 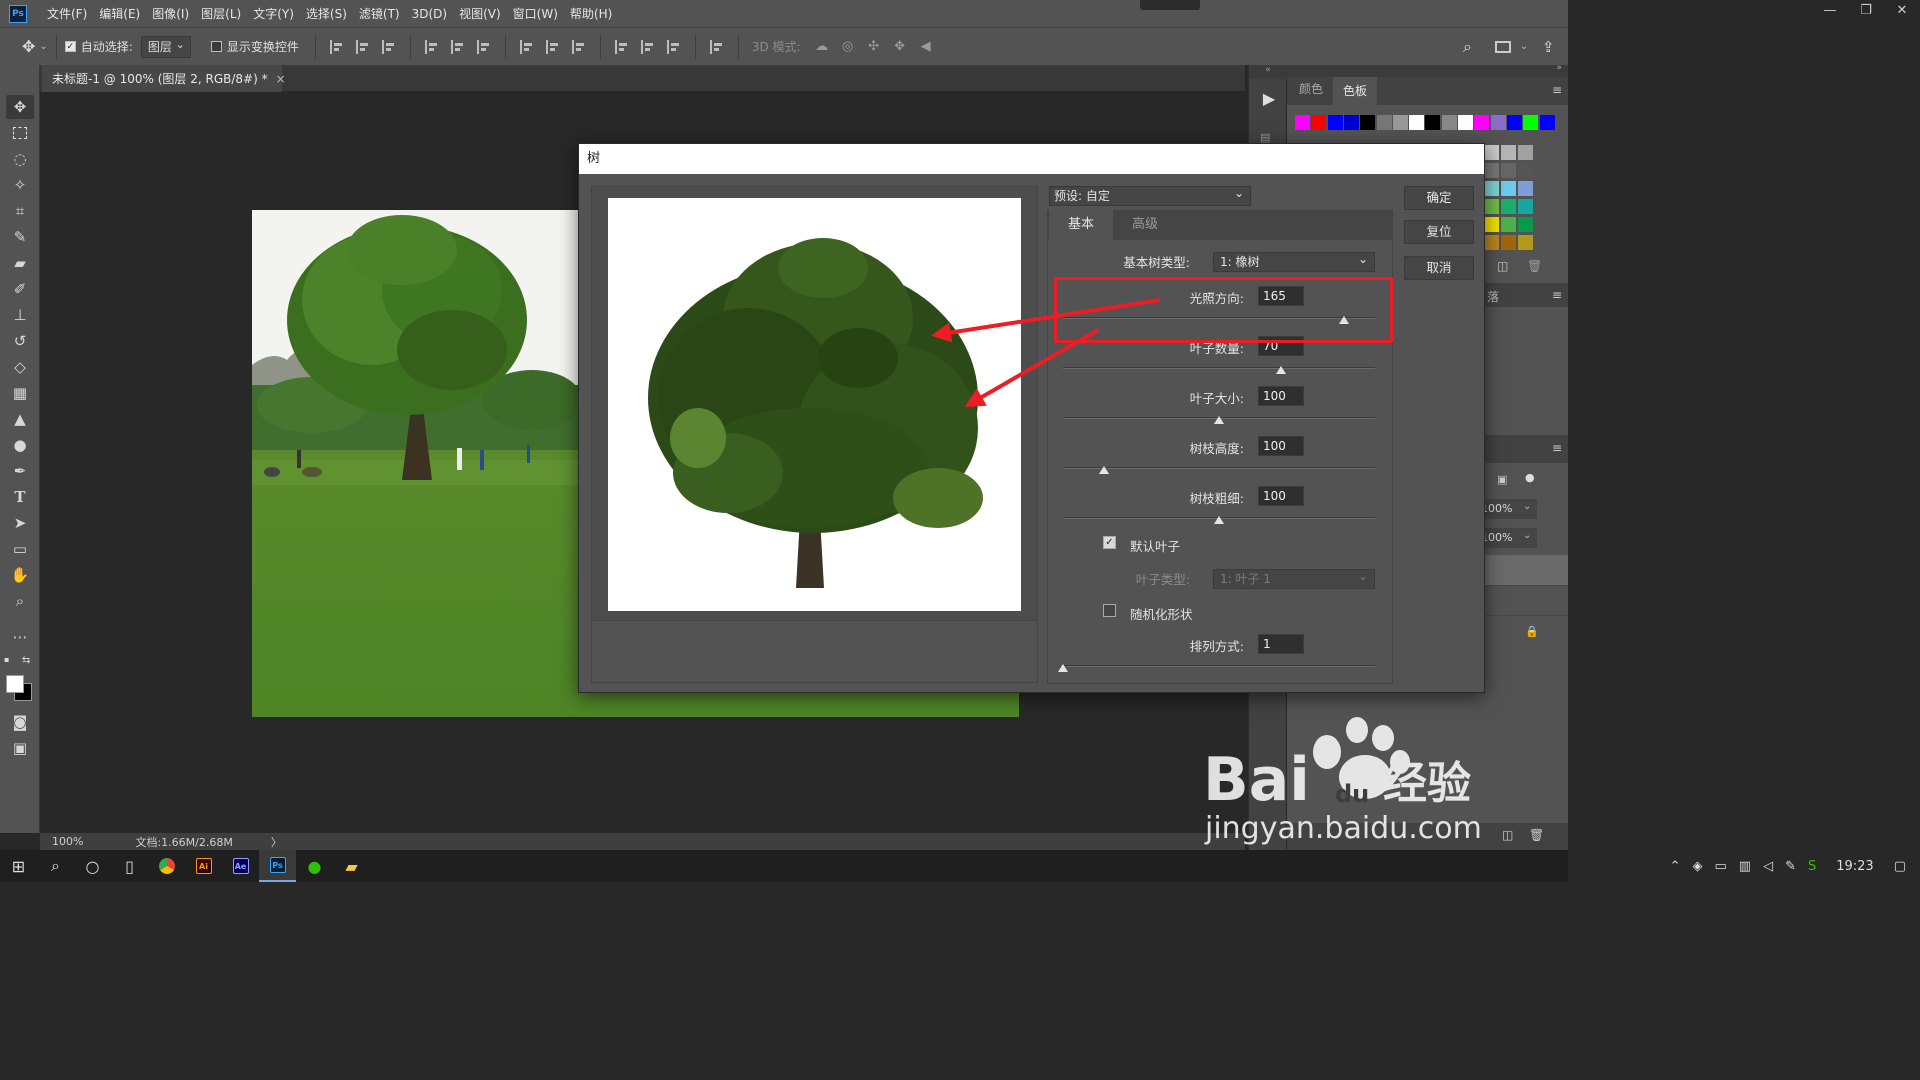 What do you see at coordinates (1697, 866) in the screenshot?
I see `security-icon: ◈` at bounding box center [1697, 866].